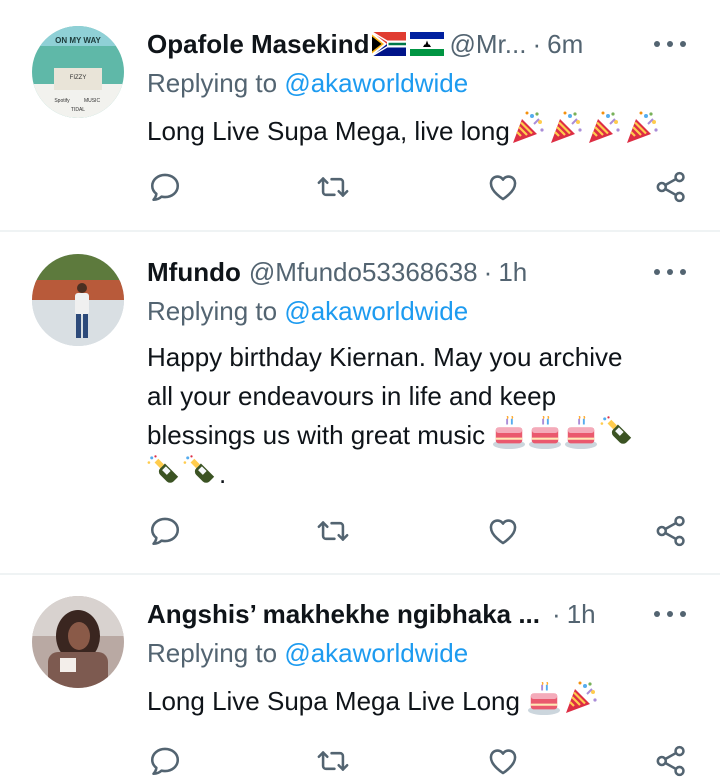  I want to click on tweet-header: Opafole Masekind @Mr... · 6m, so click(365, 44).